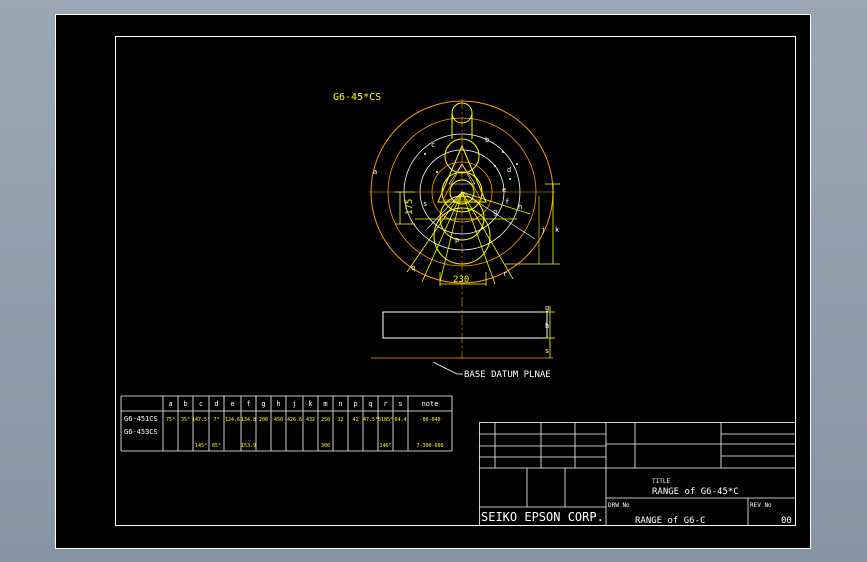 This screenshot has height=562, width=867. Describe the element at coordinates (216, 446) in the screenshot. I see `table-cell: 85°` at that location.